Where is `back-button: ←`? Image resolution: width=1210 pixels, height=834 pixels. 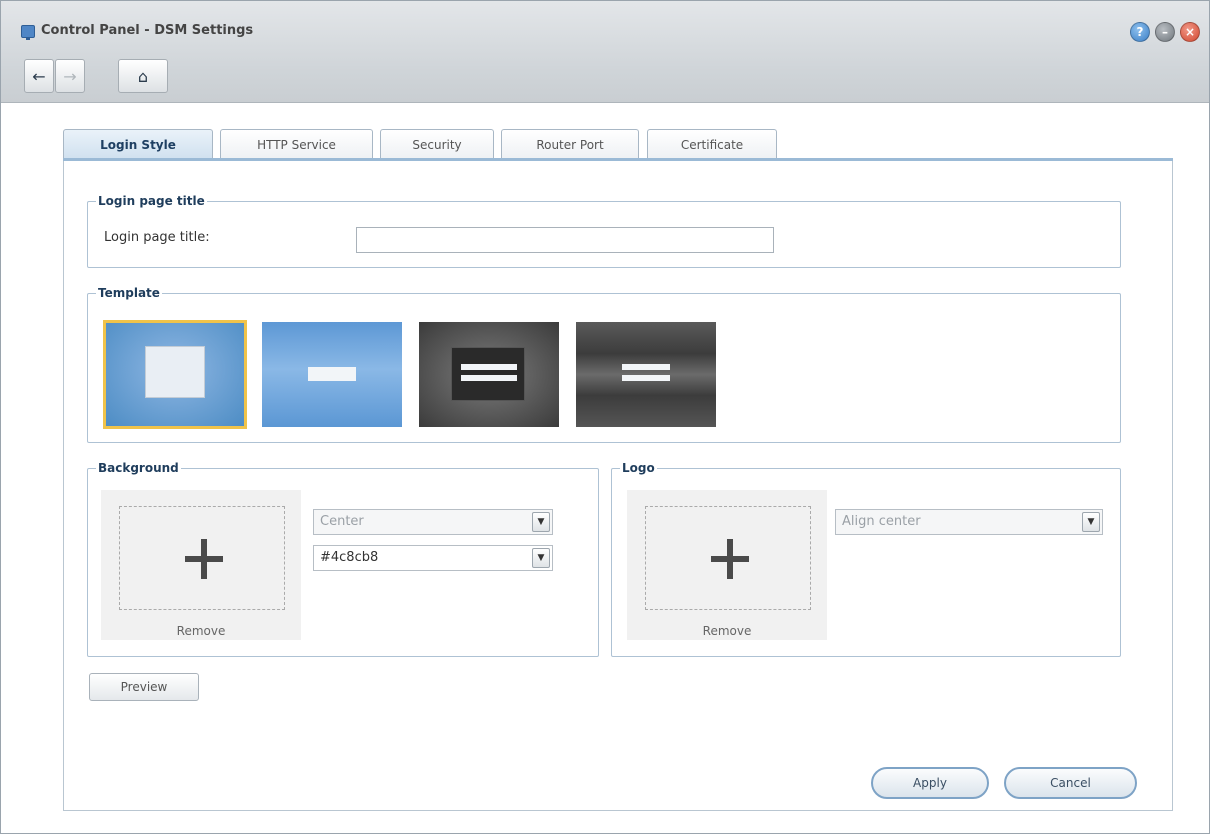
back-button: ← is located at coordinates (39, 76).